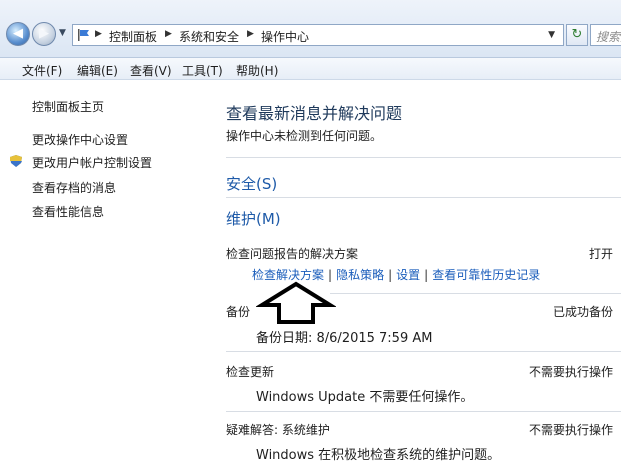 This screenshot has height=468, width=621. I want to click on forward-button: ▶, so click(44, 34).